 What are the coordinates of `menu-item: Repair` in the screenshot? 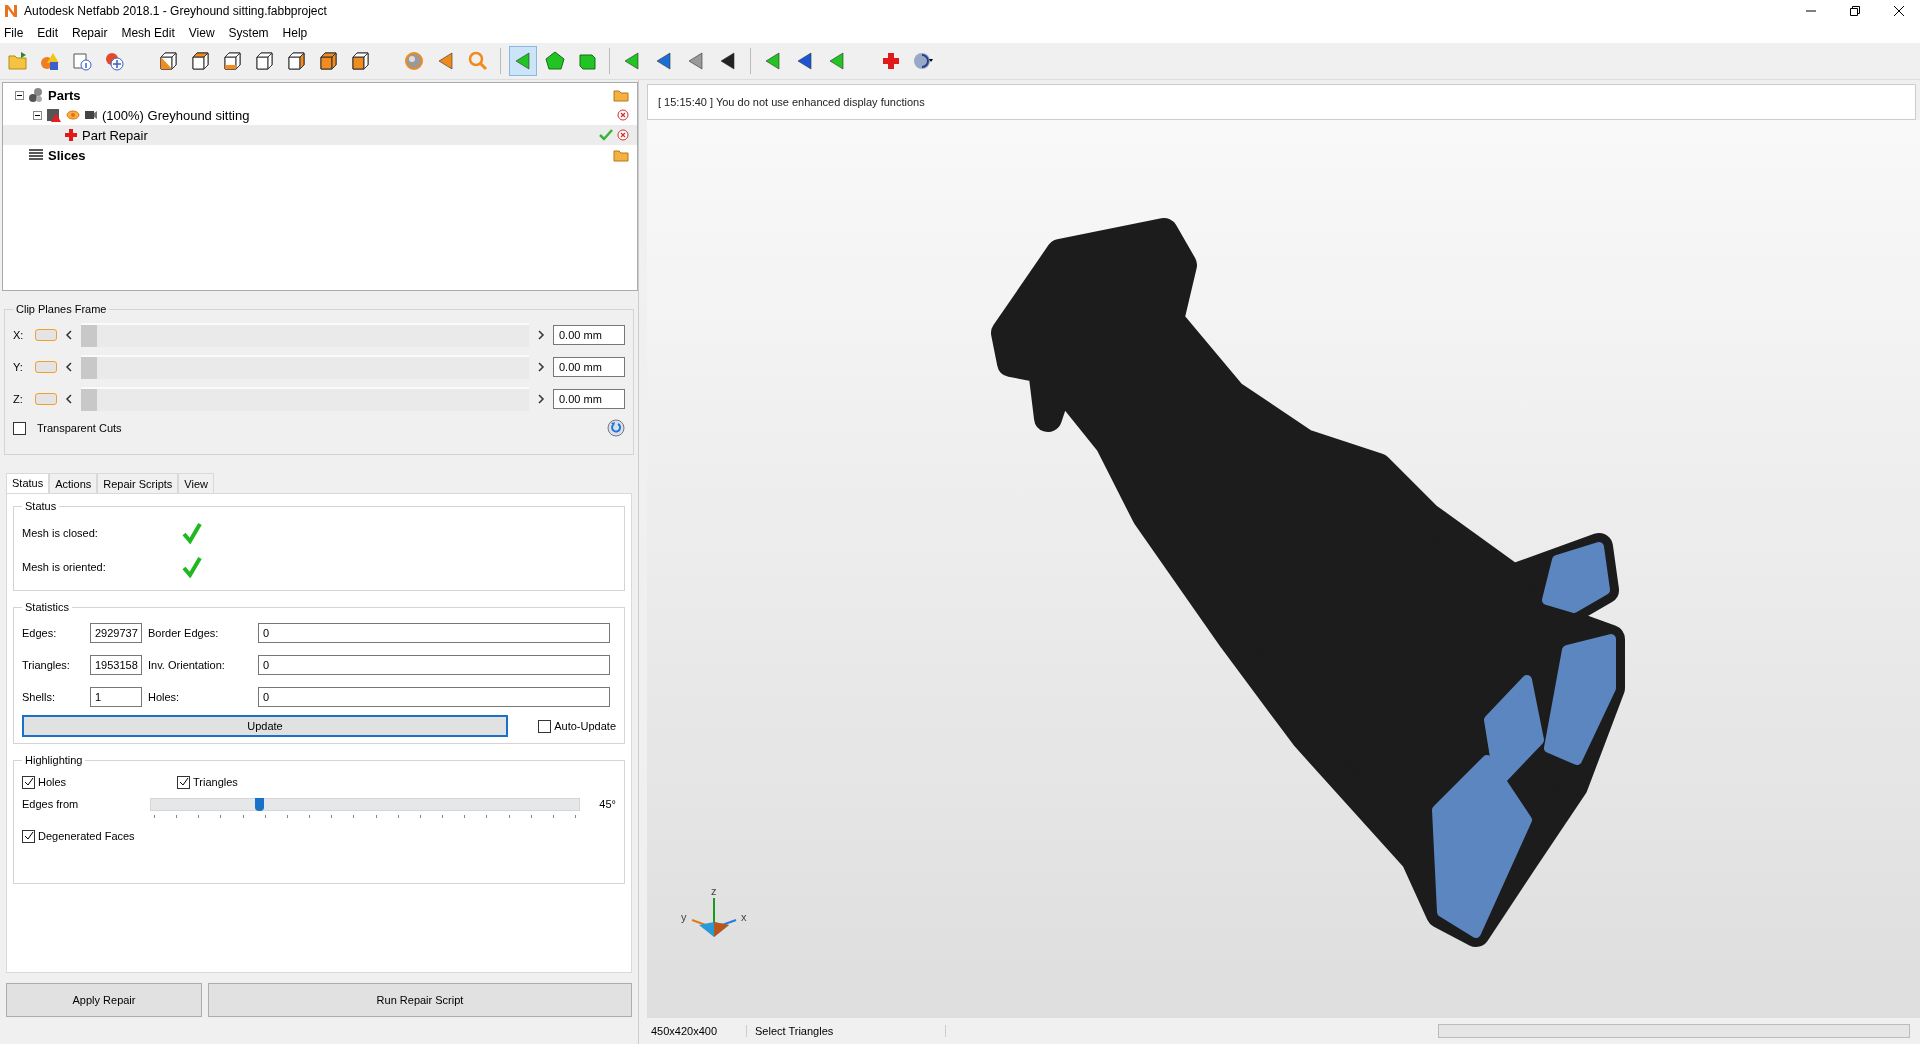 It's located at (90, 32).